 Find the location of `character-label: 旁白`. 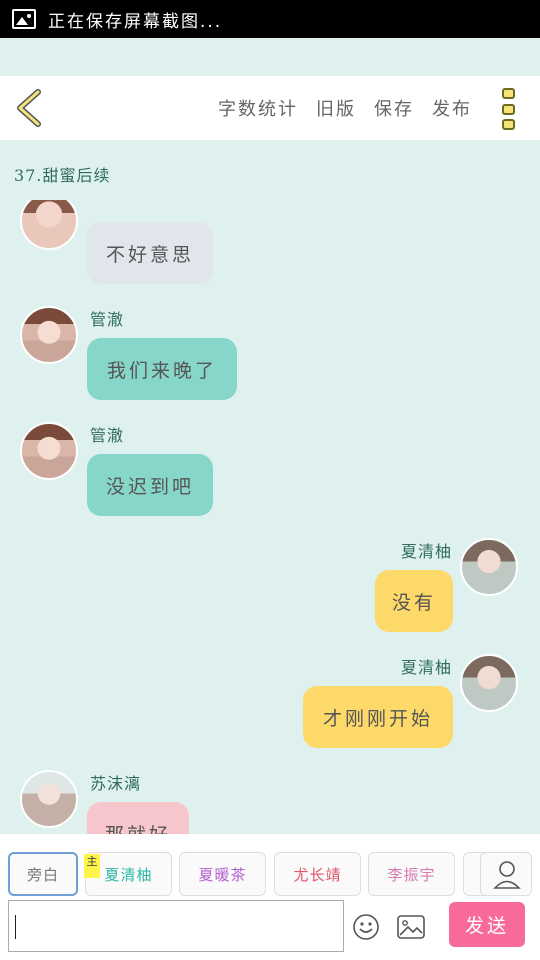

character-label: 旁白 is located at coordinates (42, 874).